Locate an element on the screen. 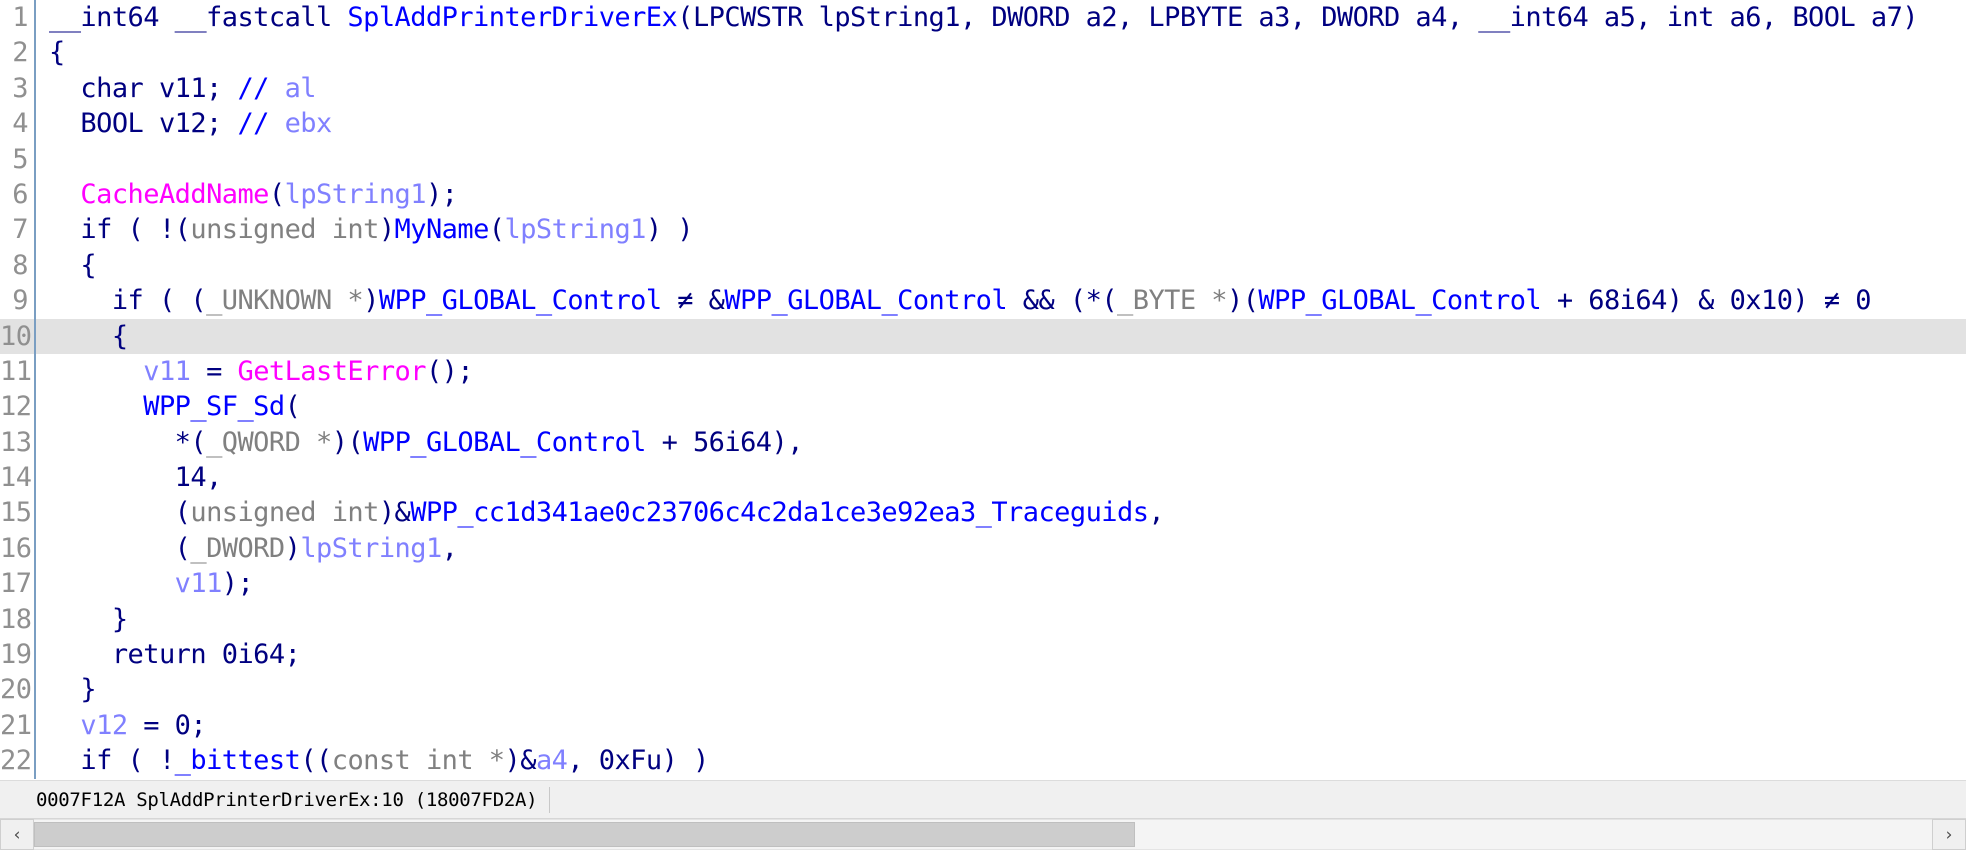  line-number: 14 is located at coordinates (16, 478).